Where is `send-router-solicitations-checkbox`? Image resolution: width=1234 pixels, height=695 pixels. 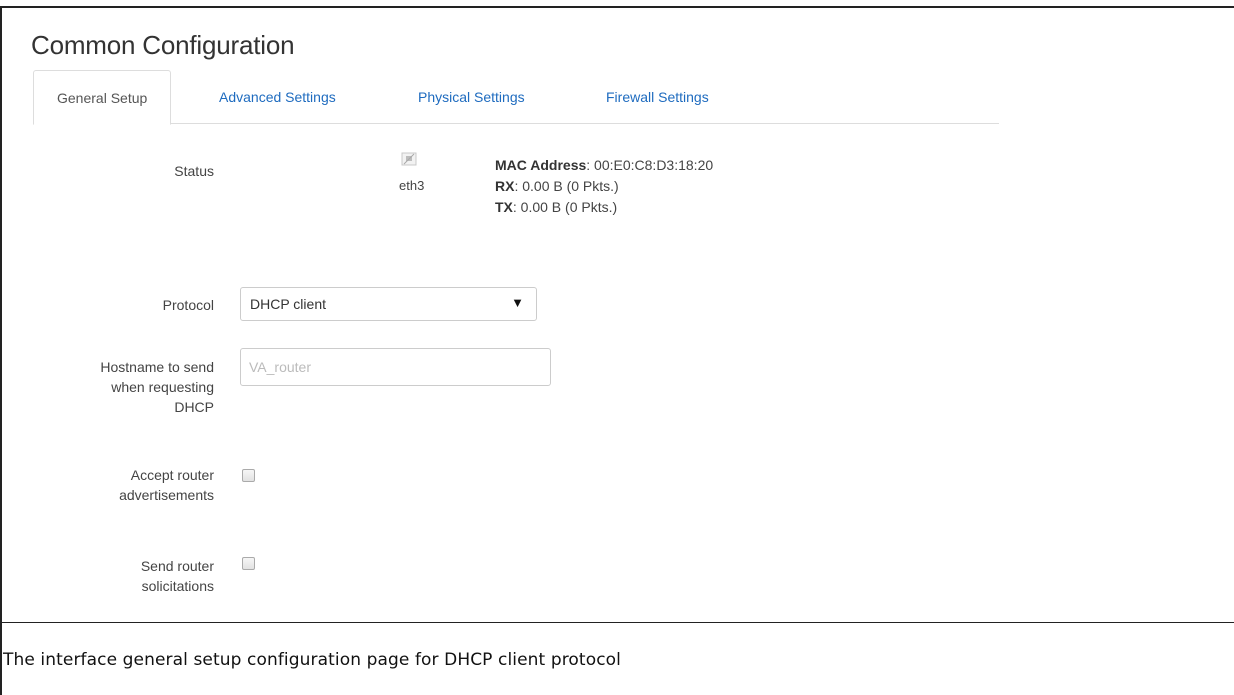
send-router-solicitations-checkbox is located at coordinates (248, 563).